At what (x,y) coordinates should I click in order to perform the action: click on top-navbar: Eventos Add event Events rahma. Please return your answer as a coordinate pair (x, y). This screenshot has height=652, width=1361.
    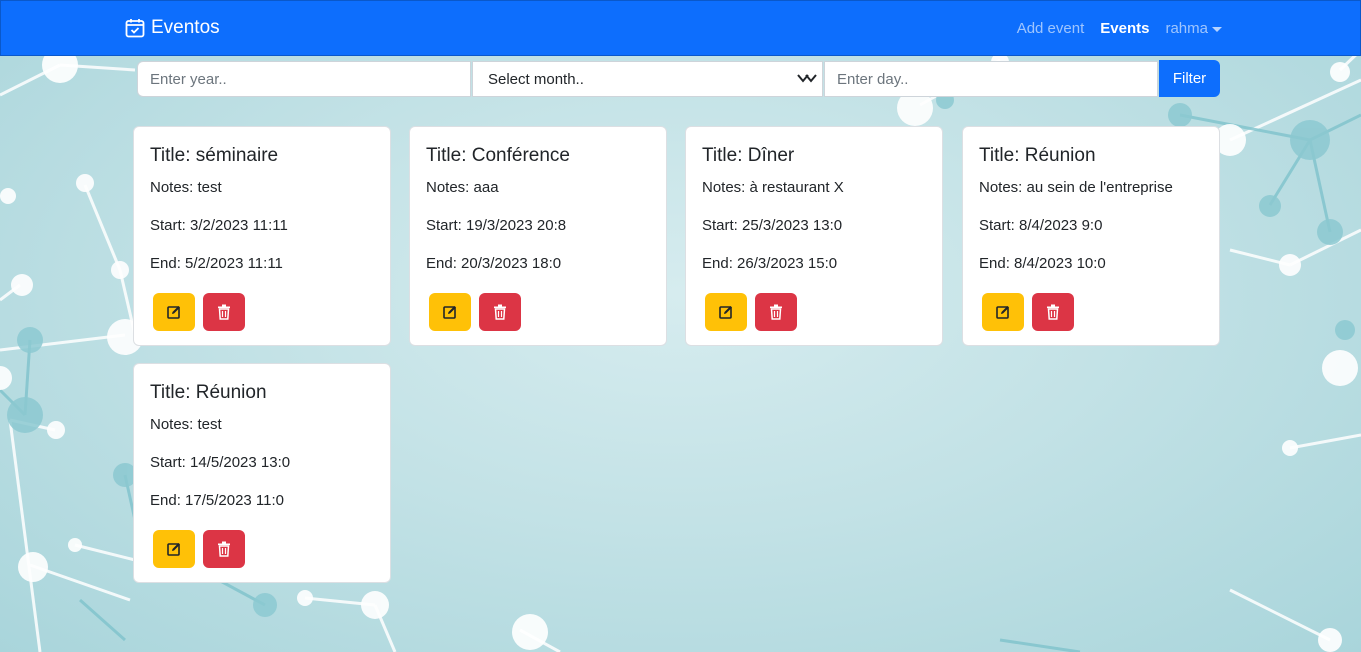
    Looking at the image, I should click on (680, 28).